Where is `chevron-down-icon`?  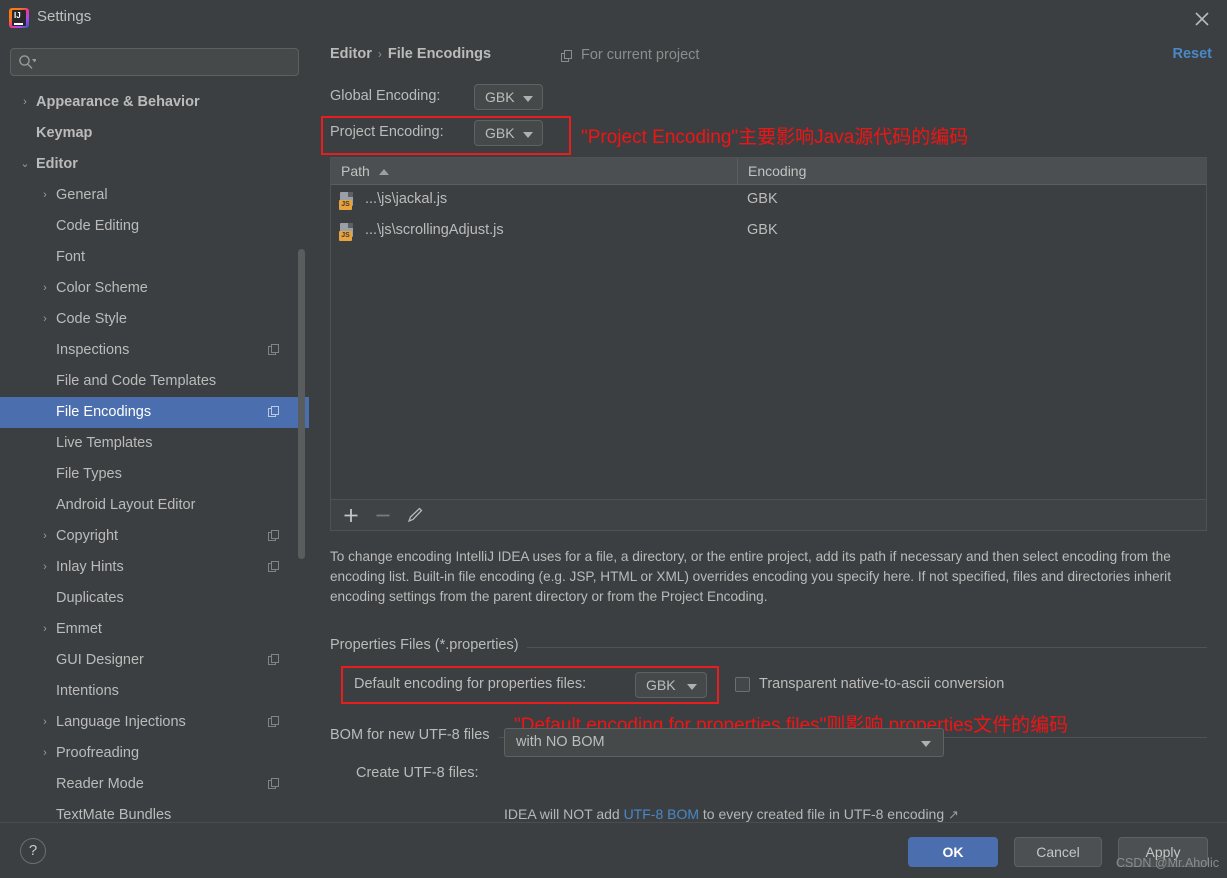 chevron-down-icon is located at coordinates (692, 687).